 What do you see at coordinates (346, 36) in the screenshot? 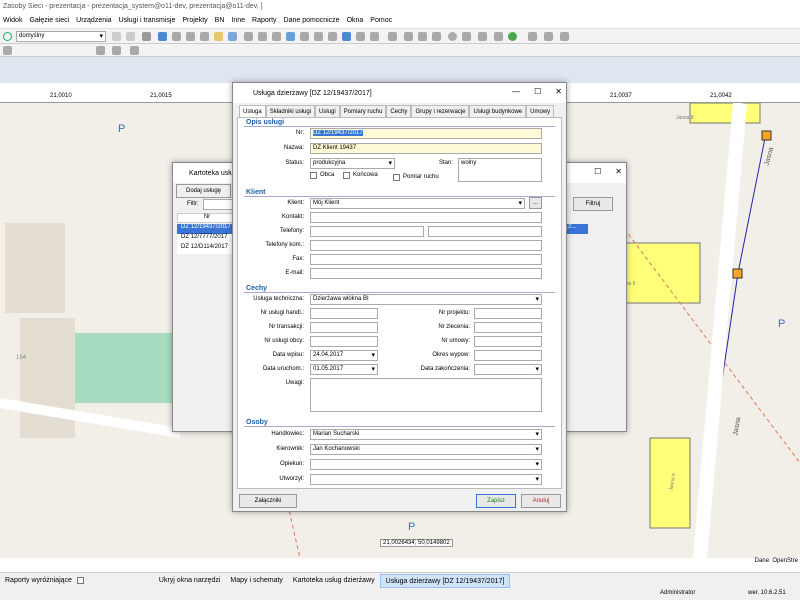
I see `select-icon` at bounding box center [346, 36].